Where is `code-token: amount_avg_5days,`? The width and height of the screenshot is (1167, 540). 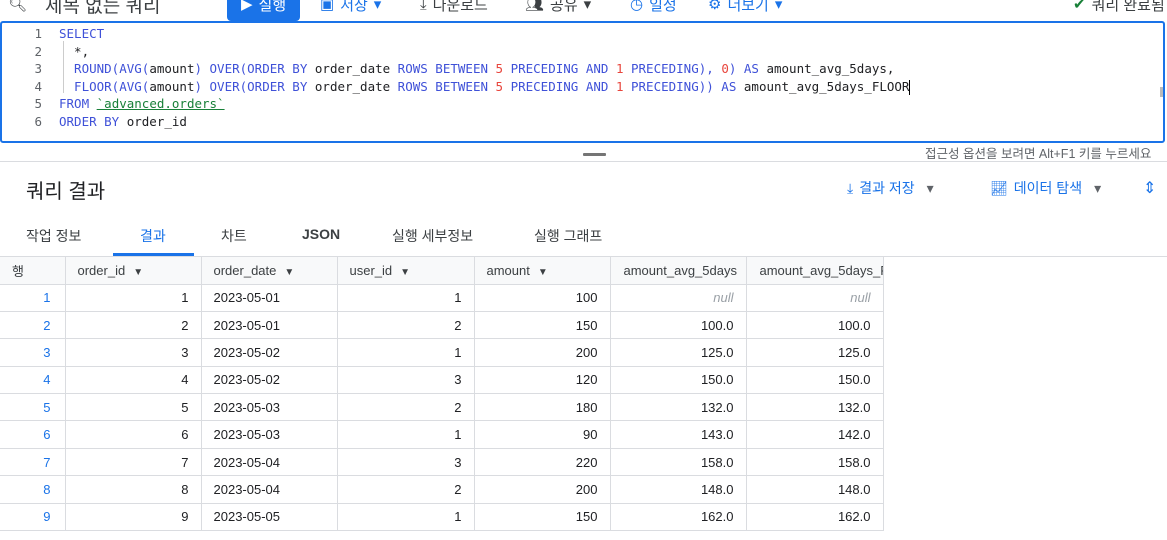 code-token: amount_avg_5days, is located at coordinates (830, 68).